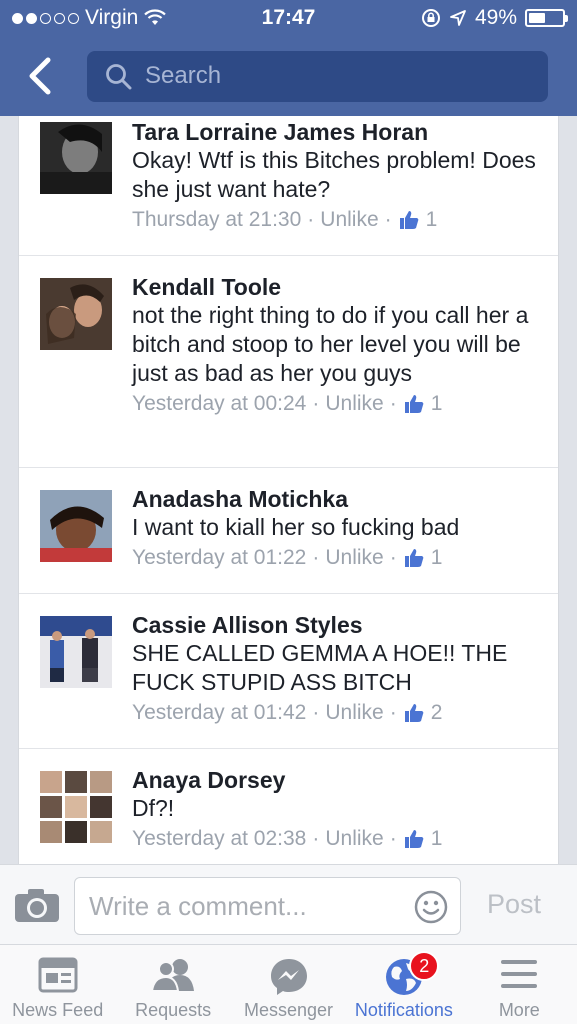  I want to click on commenter-name: Anadasha Motichka, so click(335, 499).